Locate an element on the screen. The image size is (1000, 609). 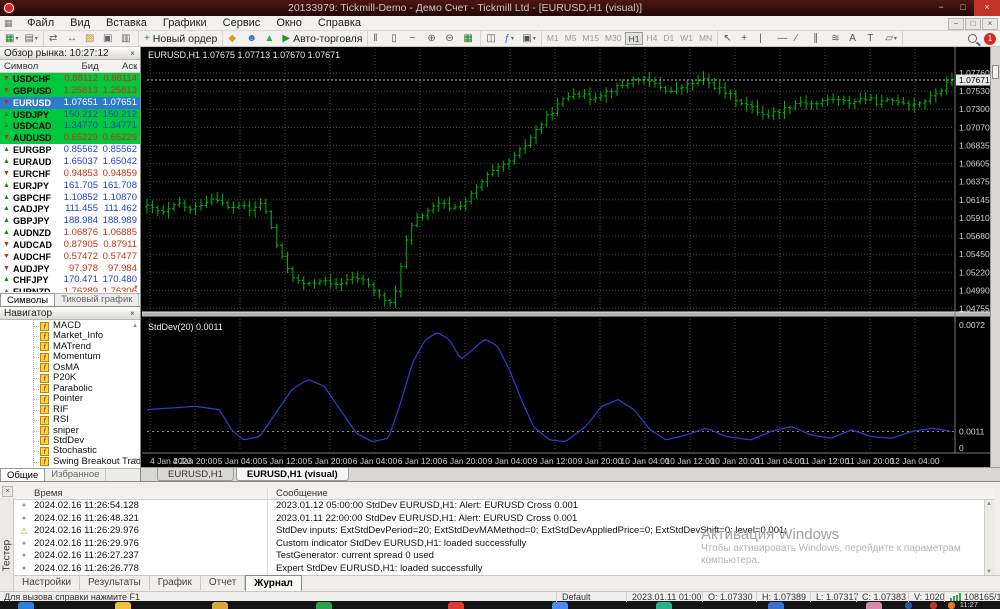
toolbar-vps-button: ▲ is located at coordinates (270, 39).